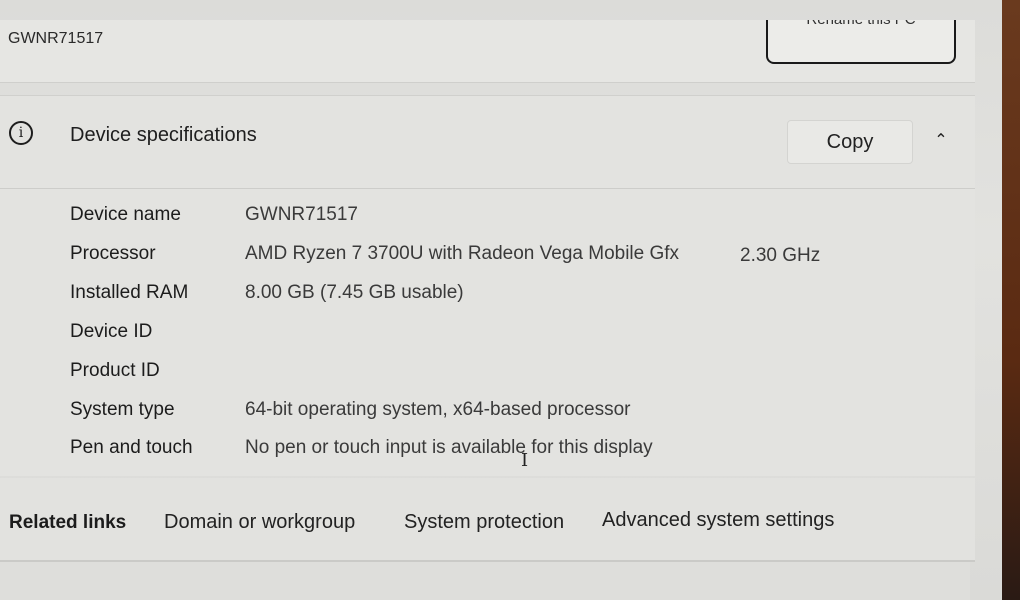  Describe the element at coordinates (122, 409) in the screenshot. I see `spec-label: System type` at that location.